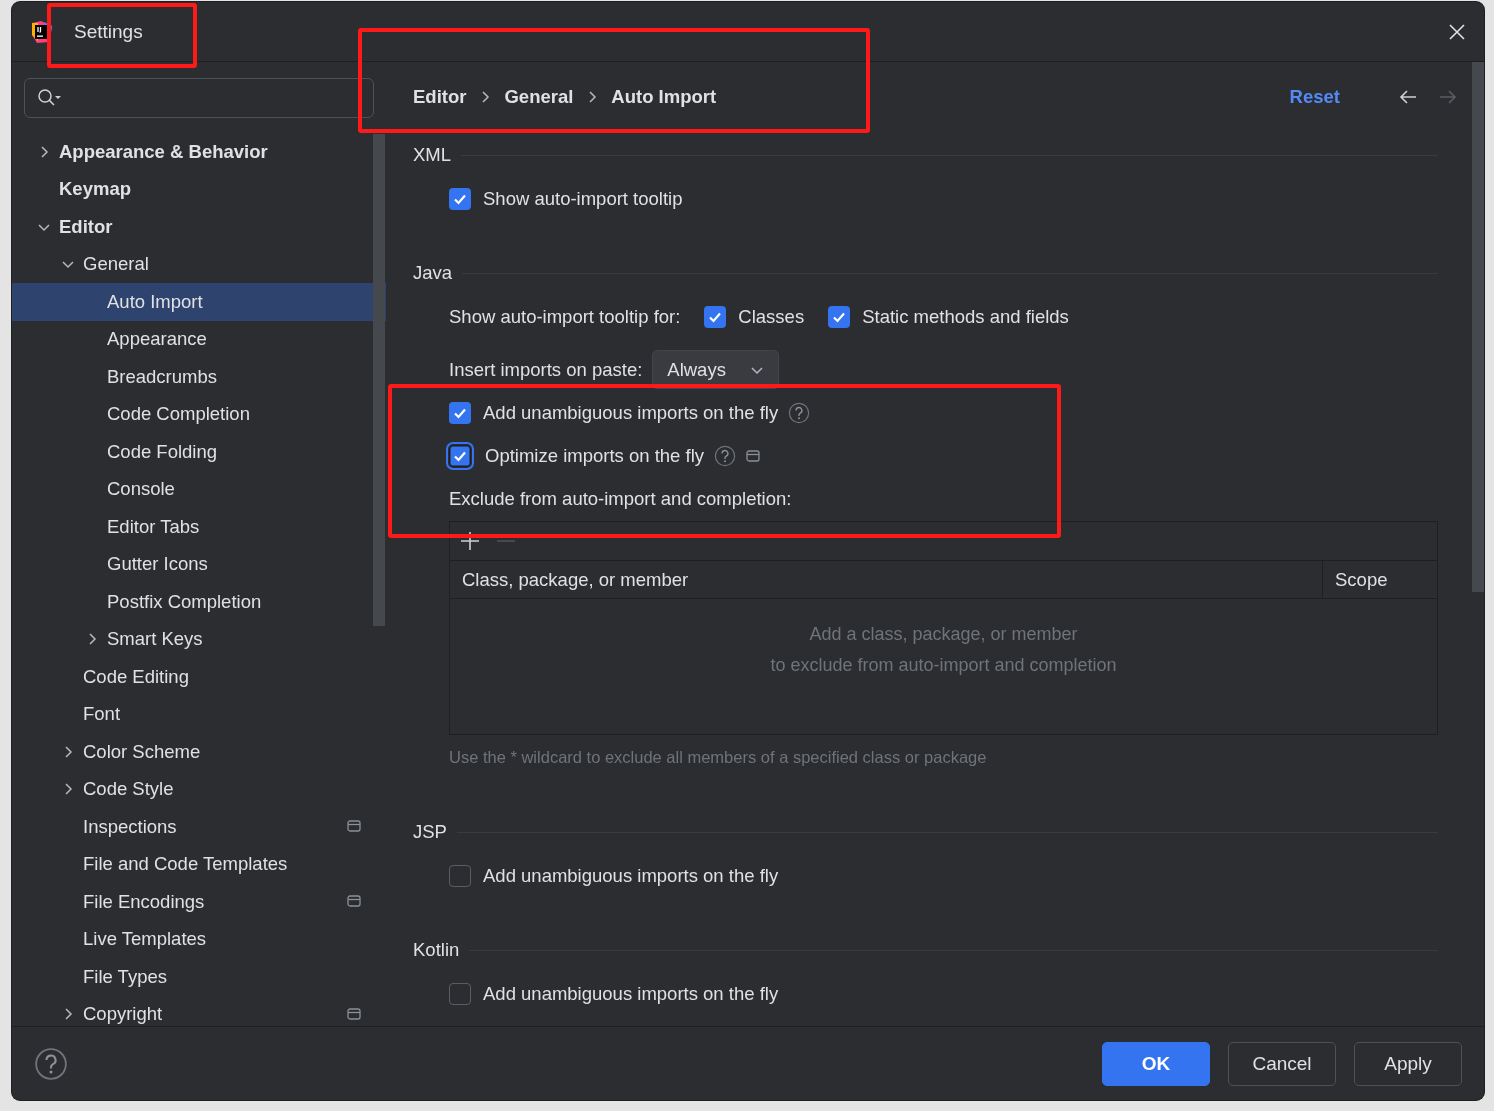  Describe the element at coordinates (430, 832) in the screenshot. I see `section-title: JSP` at that location.